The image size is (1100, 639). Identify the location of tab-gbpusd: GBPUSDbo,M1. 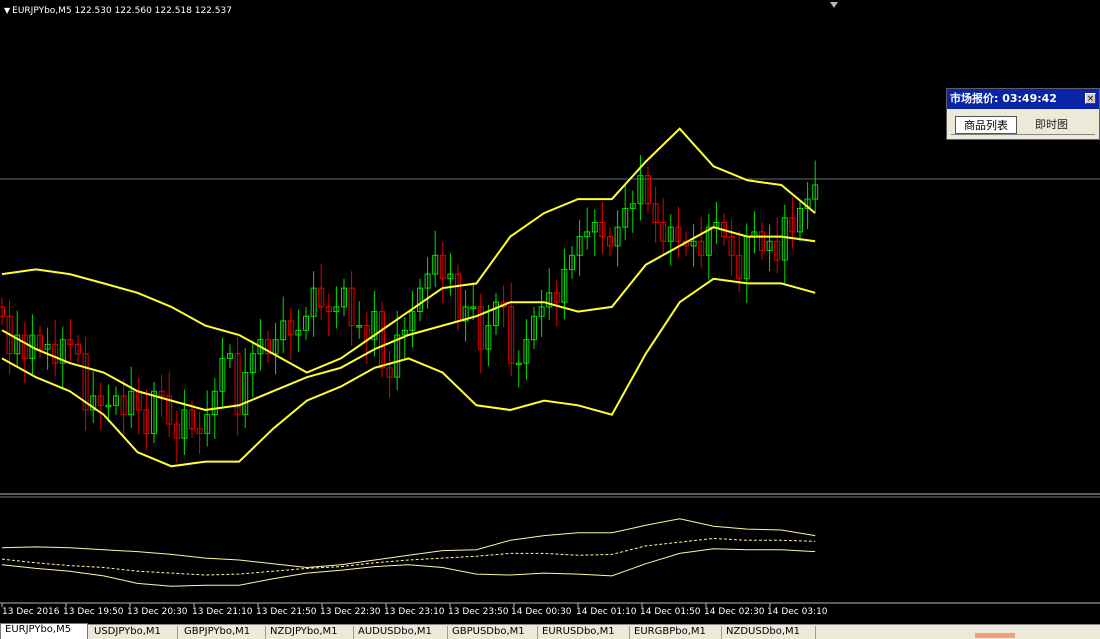
(493, 632).